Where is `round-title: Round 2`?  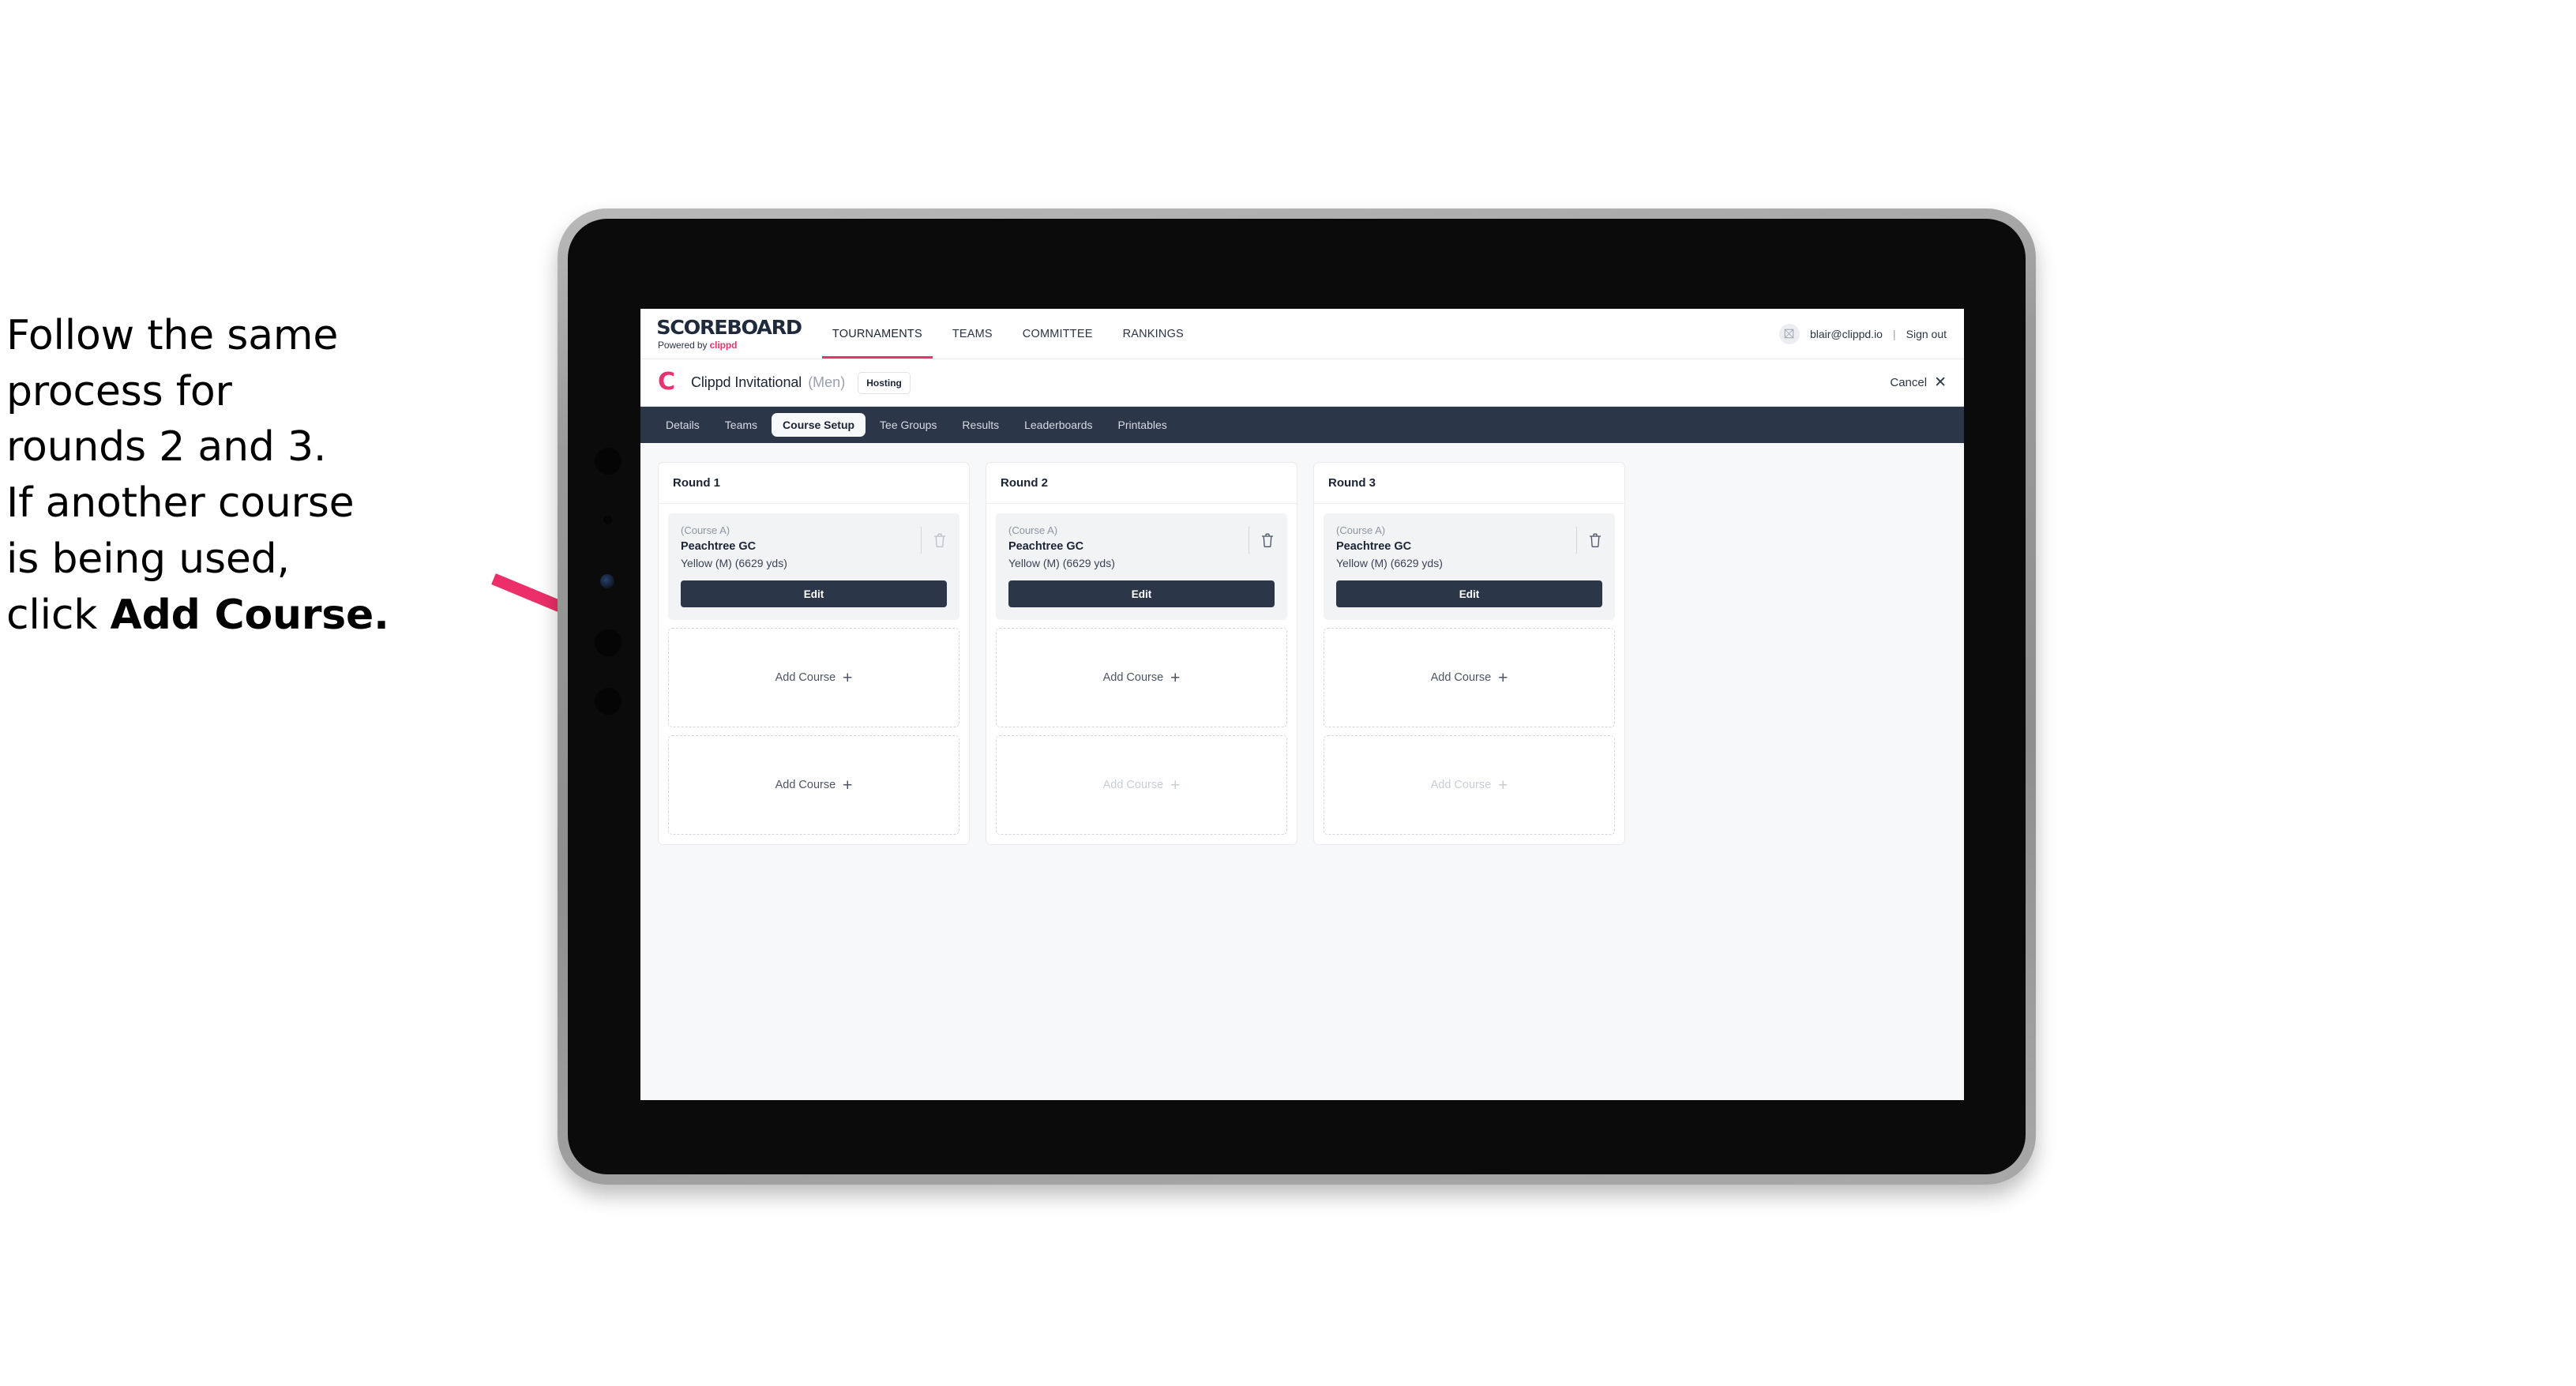 round-title: Round 2 is located at coordinates (1141, 483).